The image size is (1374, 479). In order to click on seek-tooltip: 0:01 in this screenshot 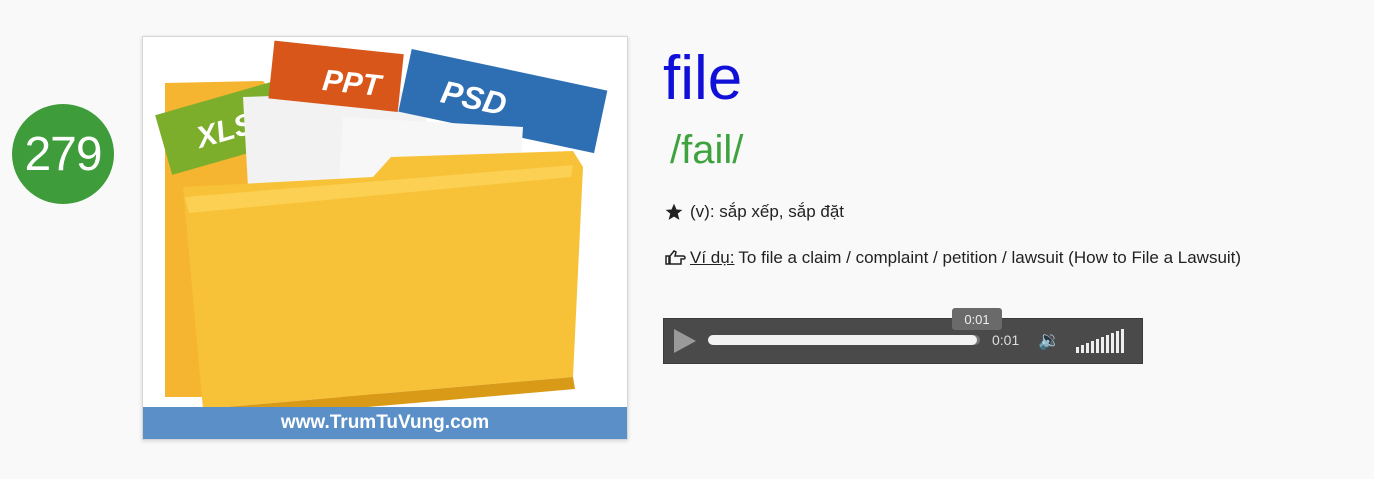, I will do `click(977, 319)`.